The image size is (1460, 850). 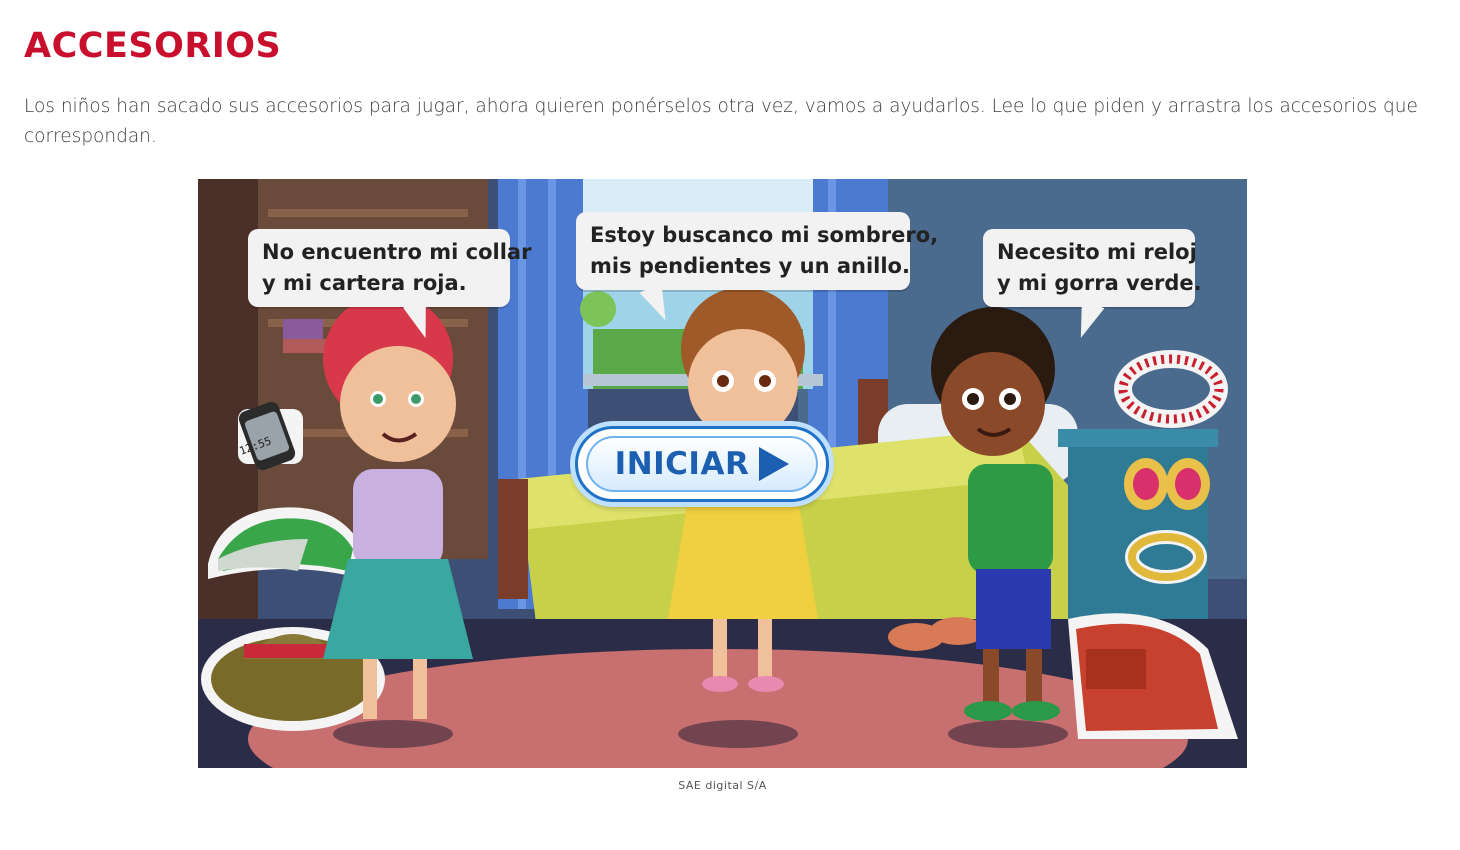 I want to click on play-icon, so click(x=774, y=464).